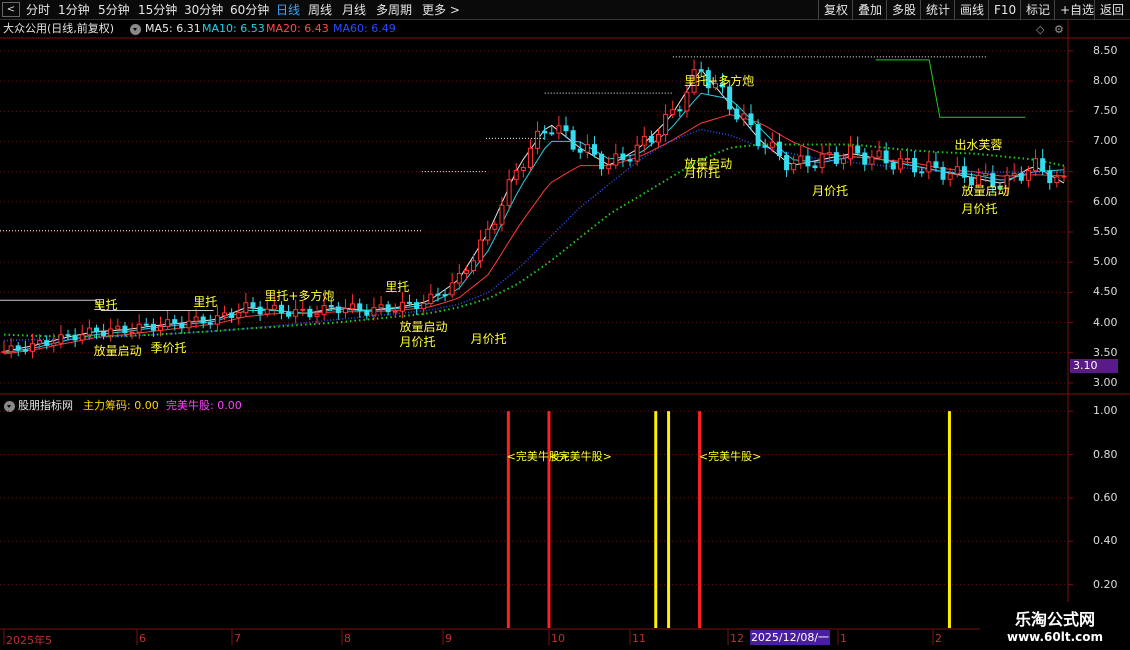 The width and height of the screenshot is (1130, 650). I want to click on annotation-3: 里托, so click(205, 302).